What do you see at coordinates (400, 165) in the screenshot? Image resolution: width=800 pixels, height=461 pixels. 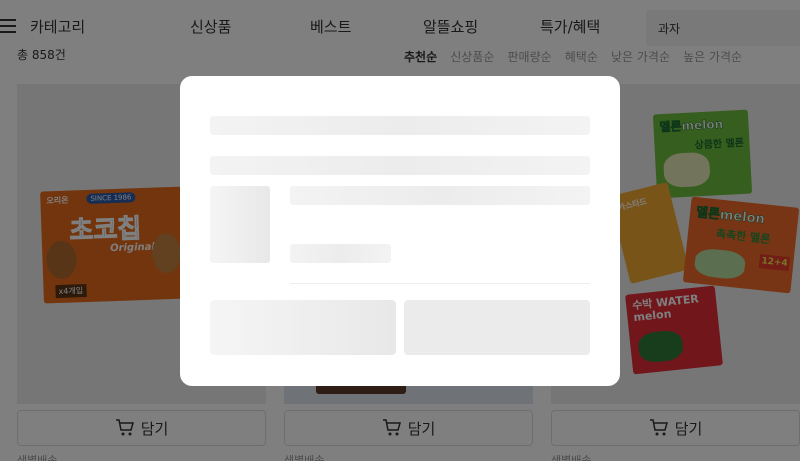 I see `skeleton-subtitle` at bounding box center [400, 165].